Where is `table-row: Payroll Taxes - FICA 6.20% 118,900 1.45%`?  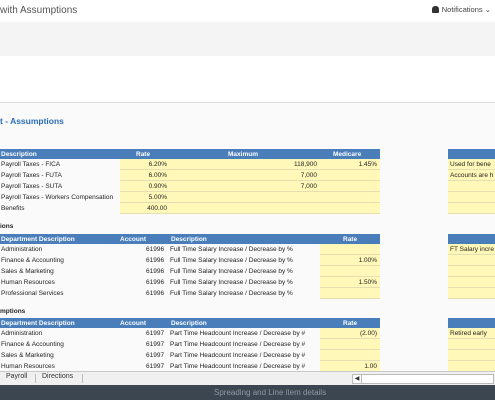
table-row: Payroll Taxes - FICA 6.20% 118,900 1.45% is located at coordinates (190, 164).